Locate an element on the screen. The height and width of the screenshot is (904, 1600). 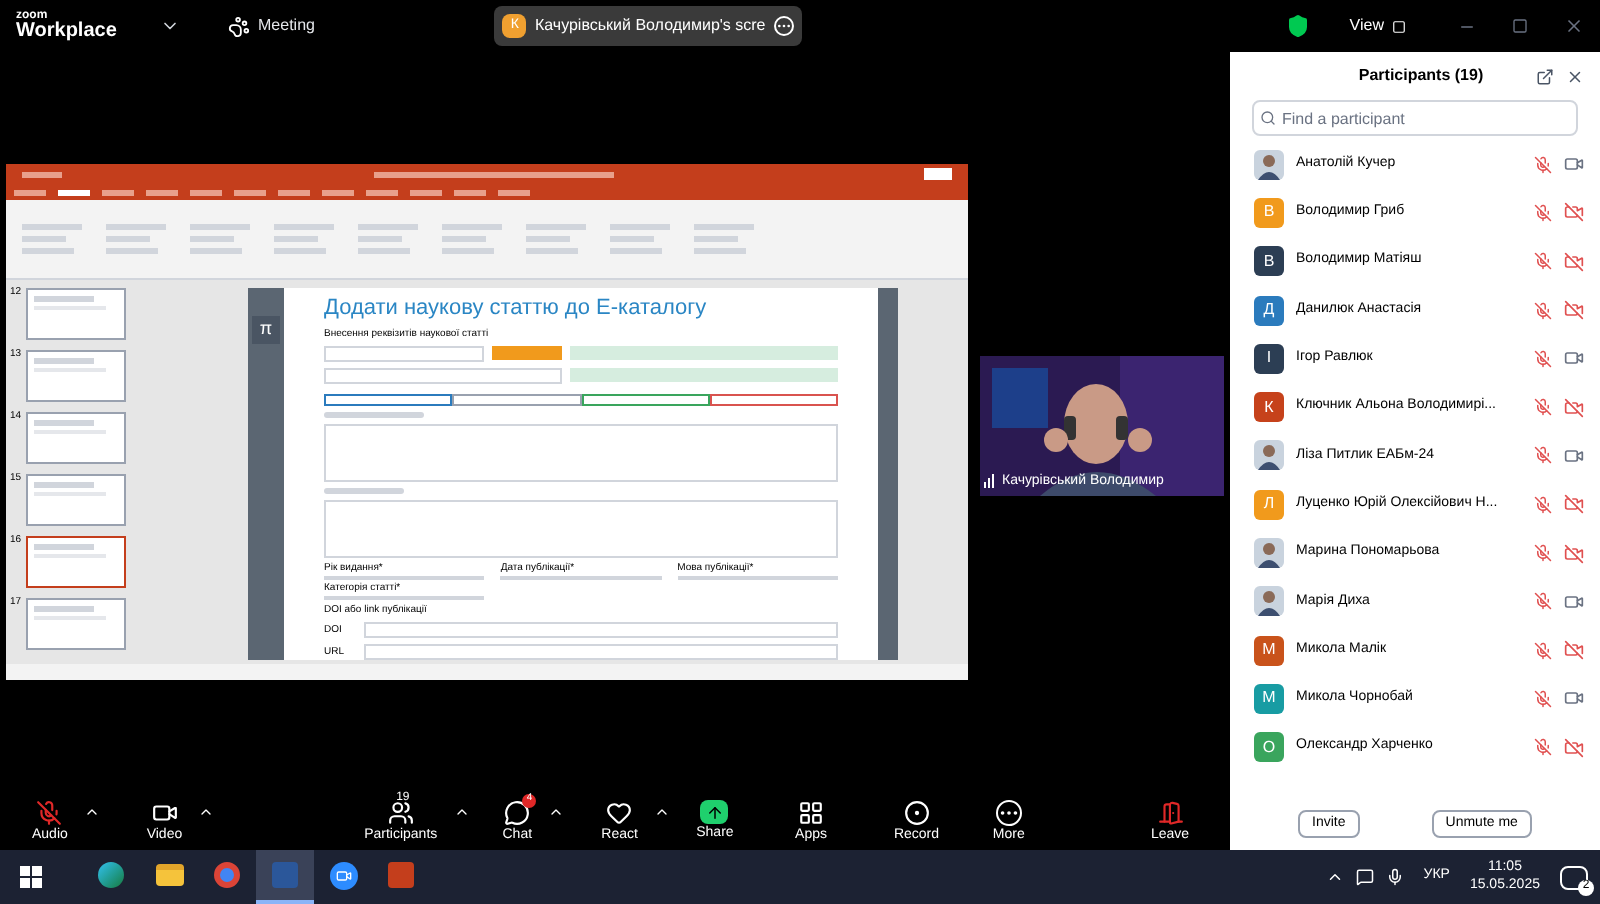
leave-icon is located at coordinates (1170, 812).